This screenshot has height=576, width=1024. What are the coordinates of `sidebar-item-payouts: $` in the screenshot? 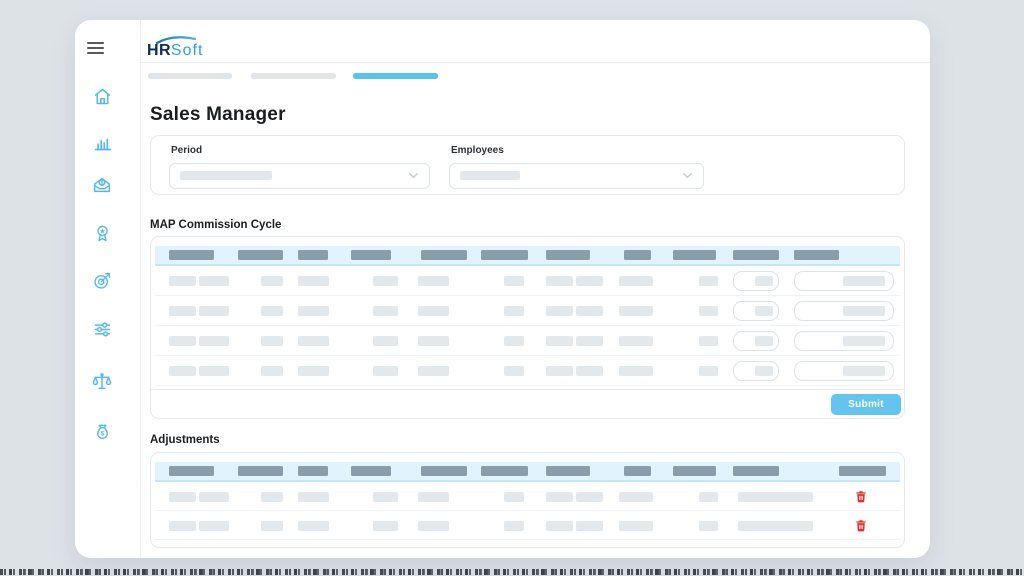 It's located at (102, 185).